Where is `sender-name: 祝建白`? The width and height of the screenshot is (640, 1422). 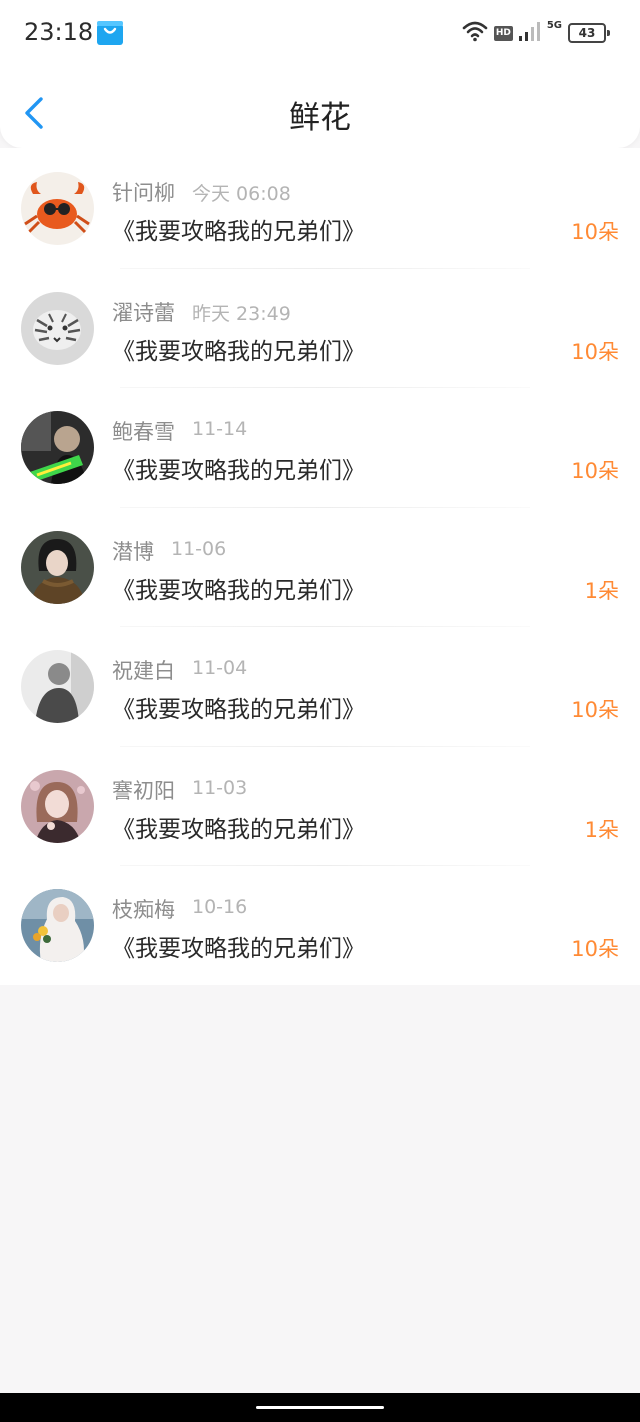 sender-name: 祝建白 is located at coordinates (143, 671).